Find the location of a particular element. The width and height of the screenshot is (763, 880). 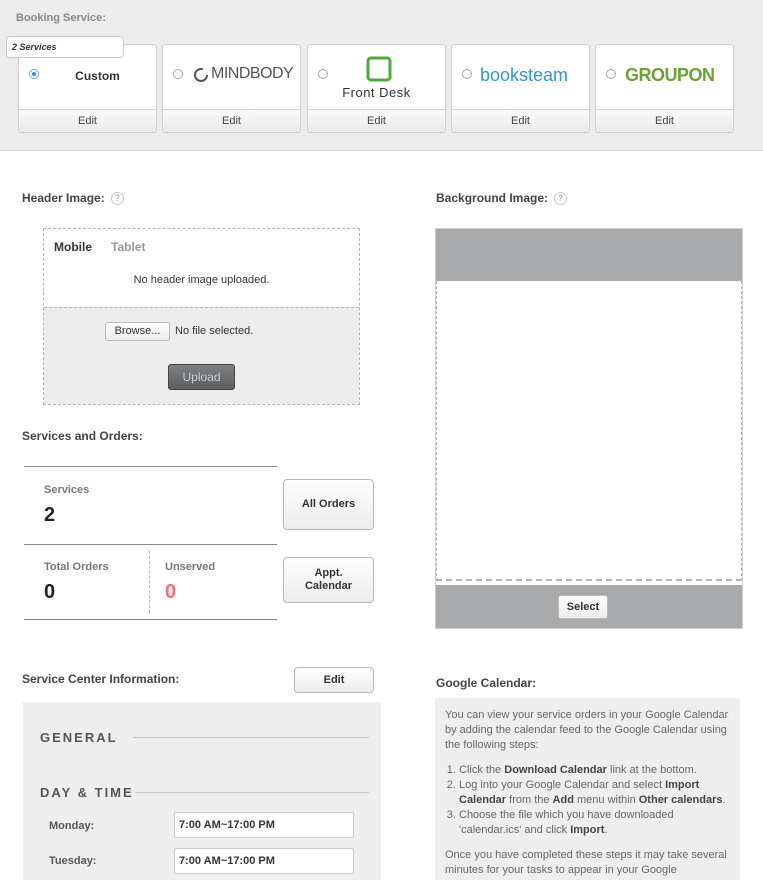

mindbody-ring-icon is located at coordinates (201, 75).